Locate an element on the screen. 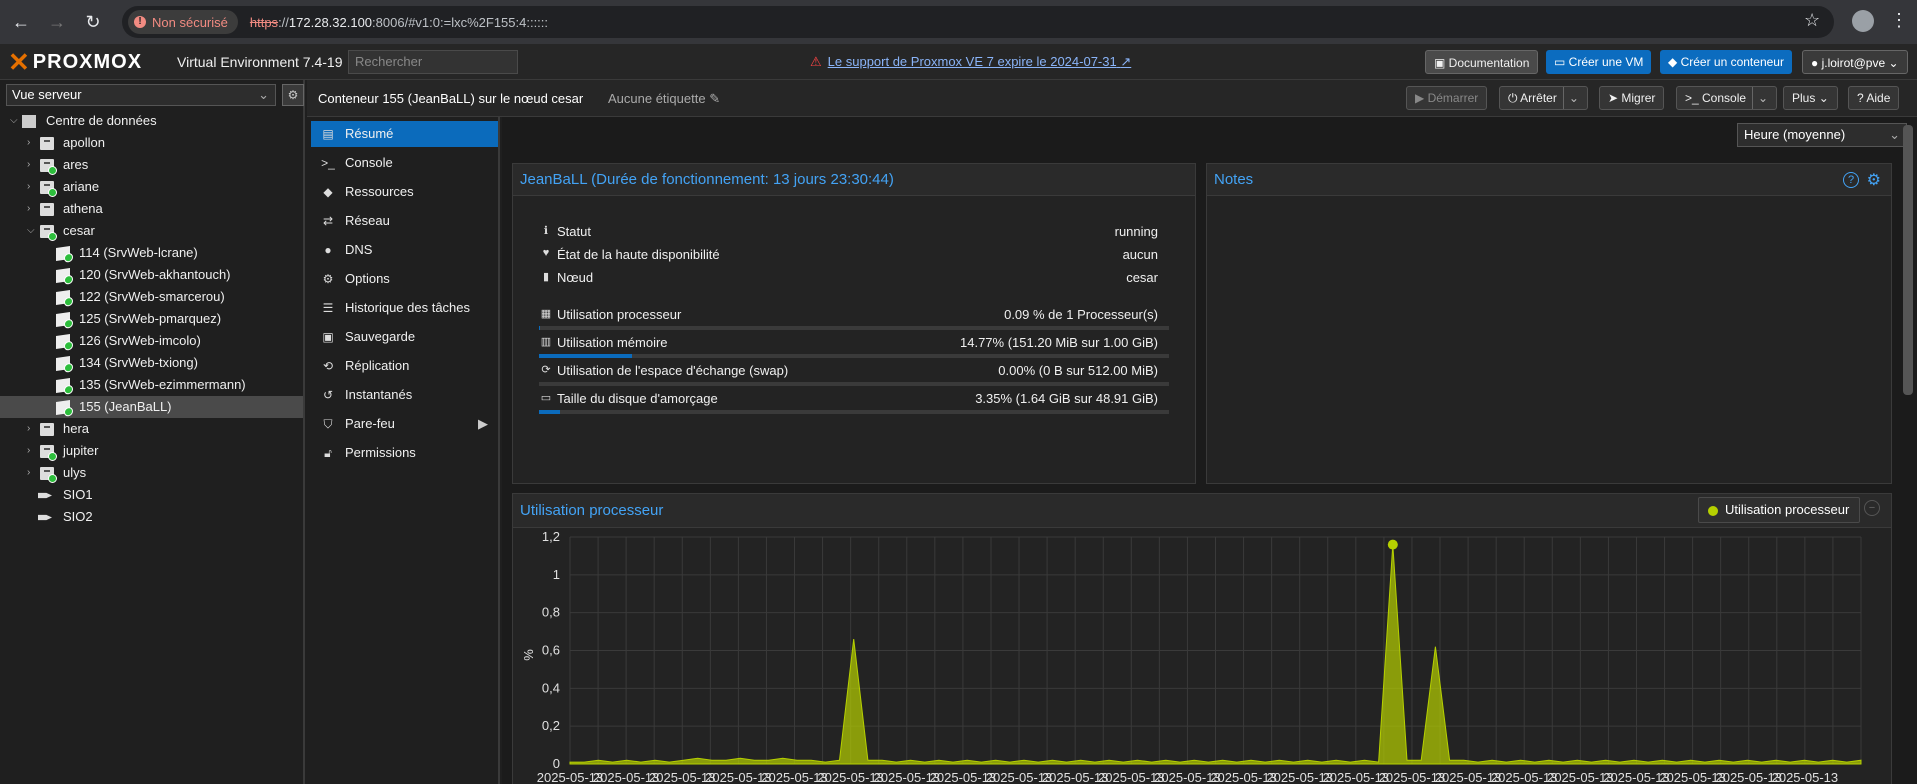 This screenshot has width=1917, height=784. tree-item-node: › ulys is located at coordinates (151, 473).